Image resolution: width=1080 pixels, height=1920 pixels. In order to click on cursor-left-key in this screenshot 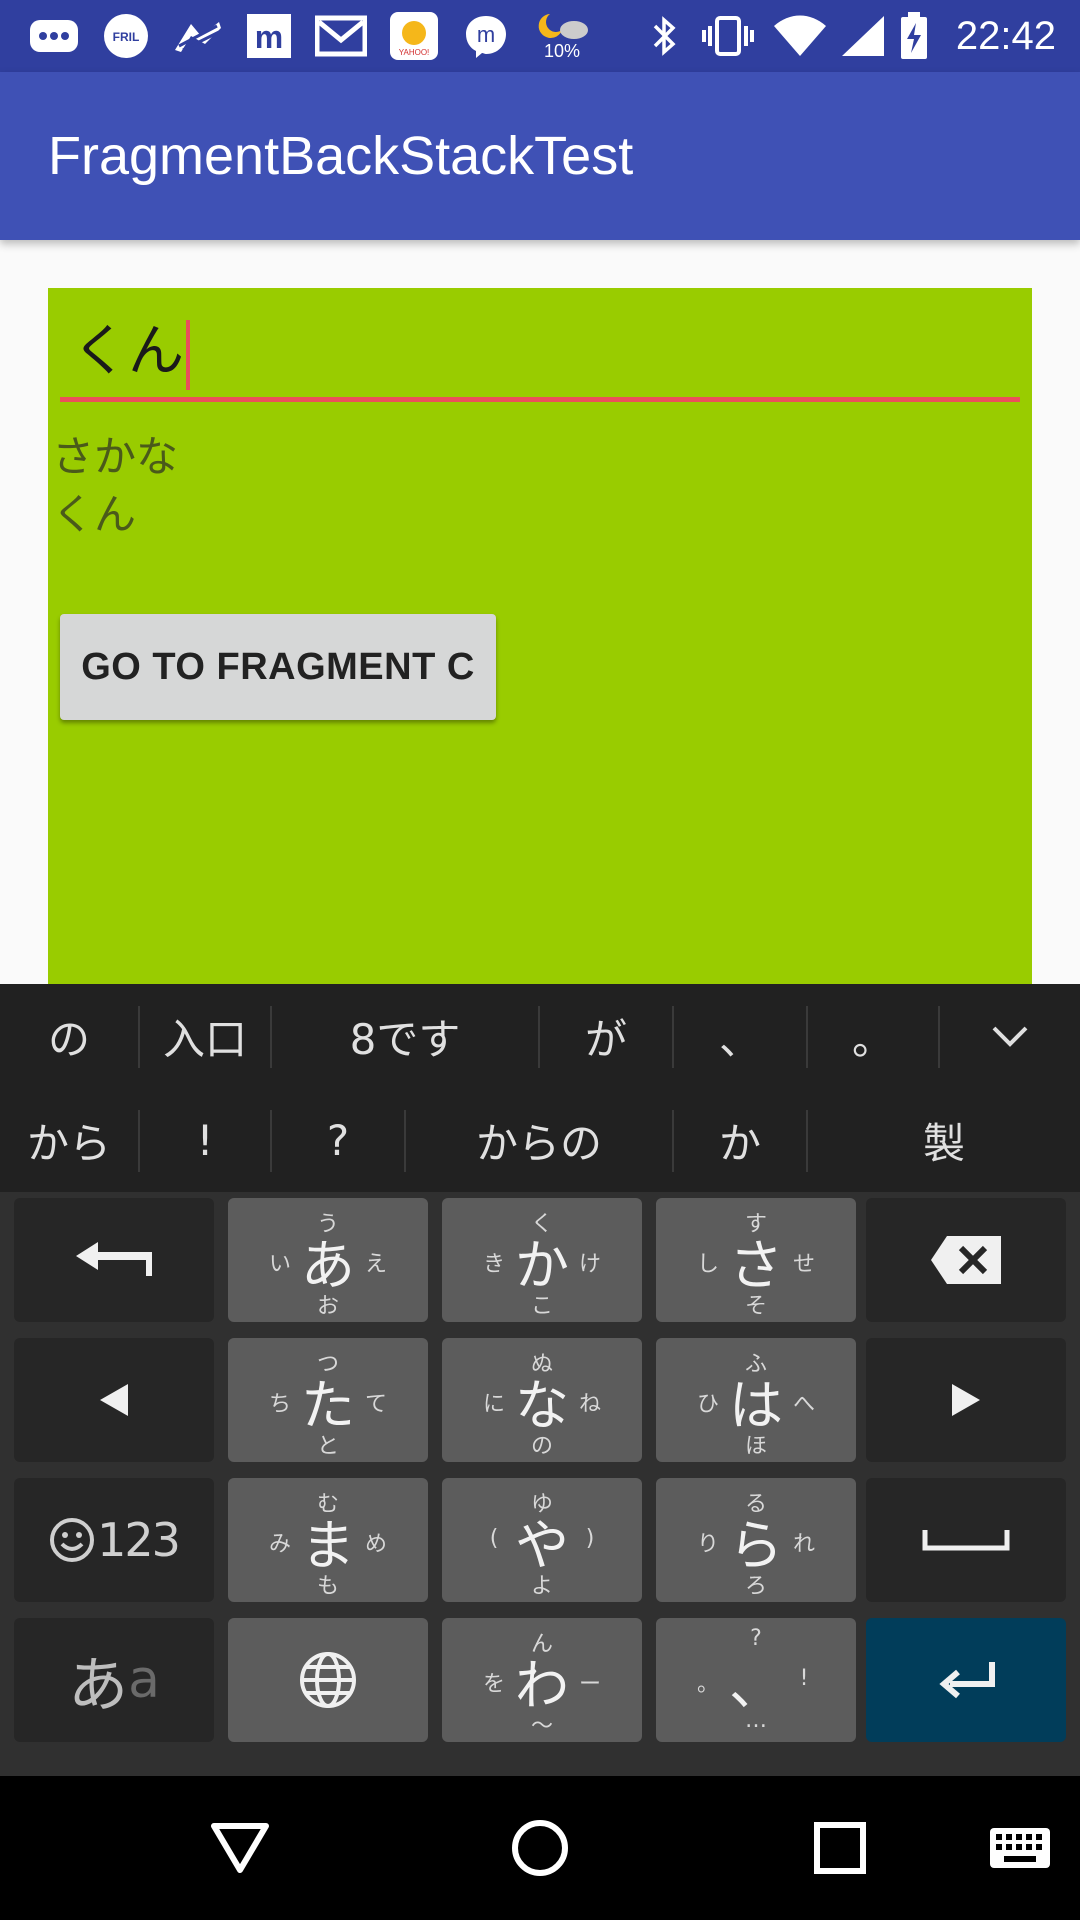, I will do `click(114, 1400)`.